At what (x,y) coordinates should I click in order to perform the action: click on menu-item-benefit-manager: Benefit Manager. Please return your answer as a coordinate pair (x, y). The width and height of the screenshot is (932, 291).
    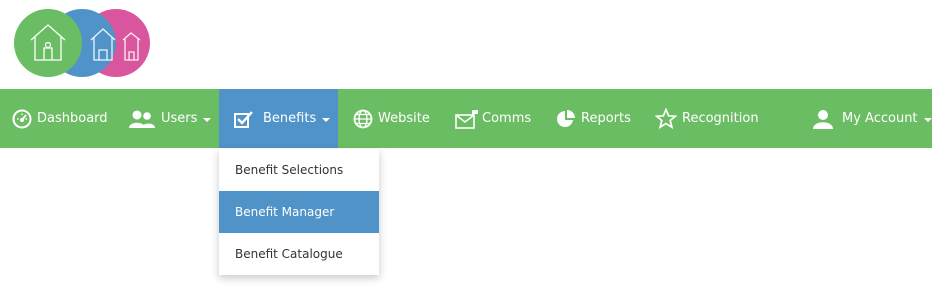
    Looking at the image, I should click on (299, 212).